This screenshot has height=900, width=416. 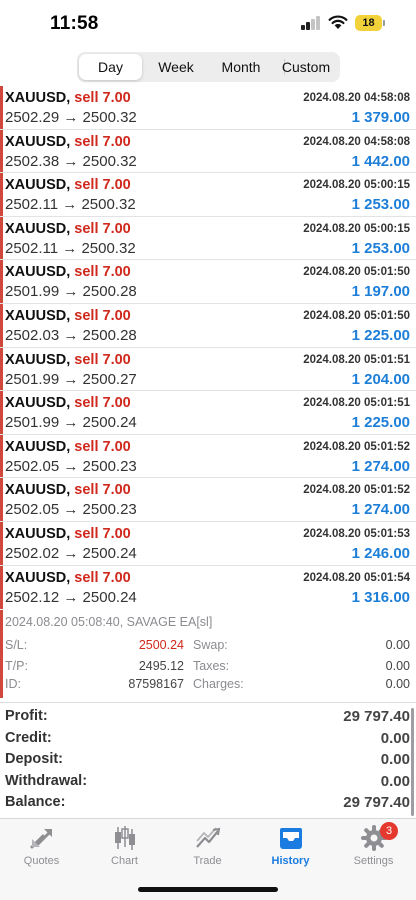 What do you see at coordinates (380, 117) in the screenshot?
I see `deal-profit: 1 379.00` at bounding box center [380, 117].